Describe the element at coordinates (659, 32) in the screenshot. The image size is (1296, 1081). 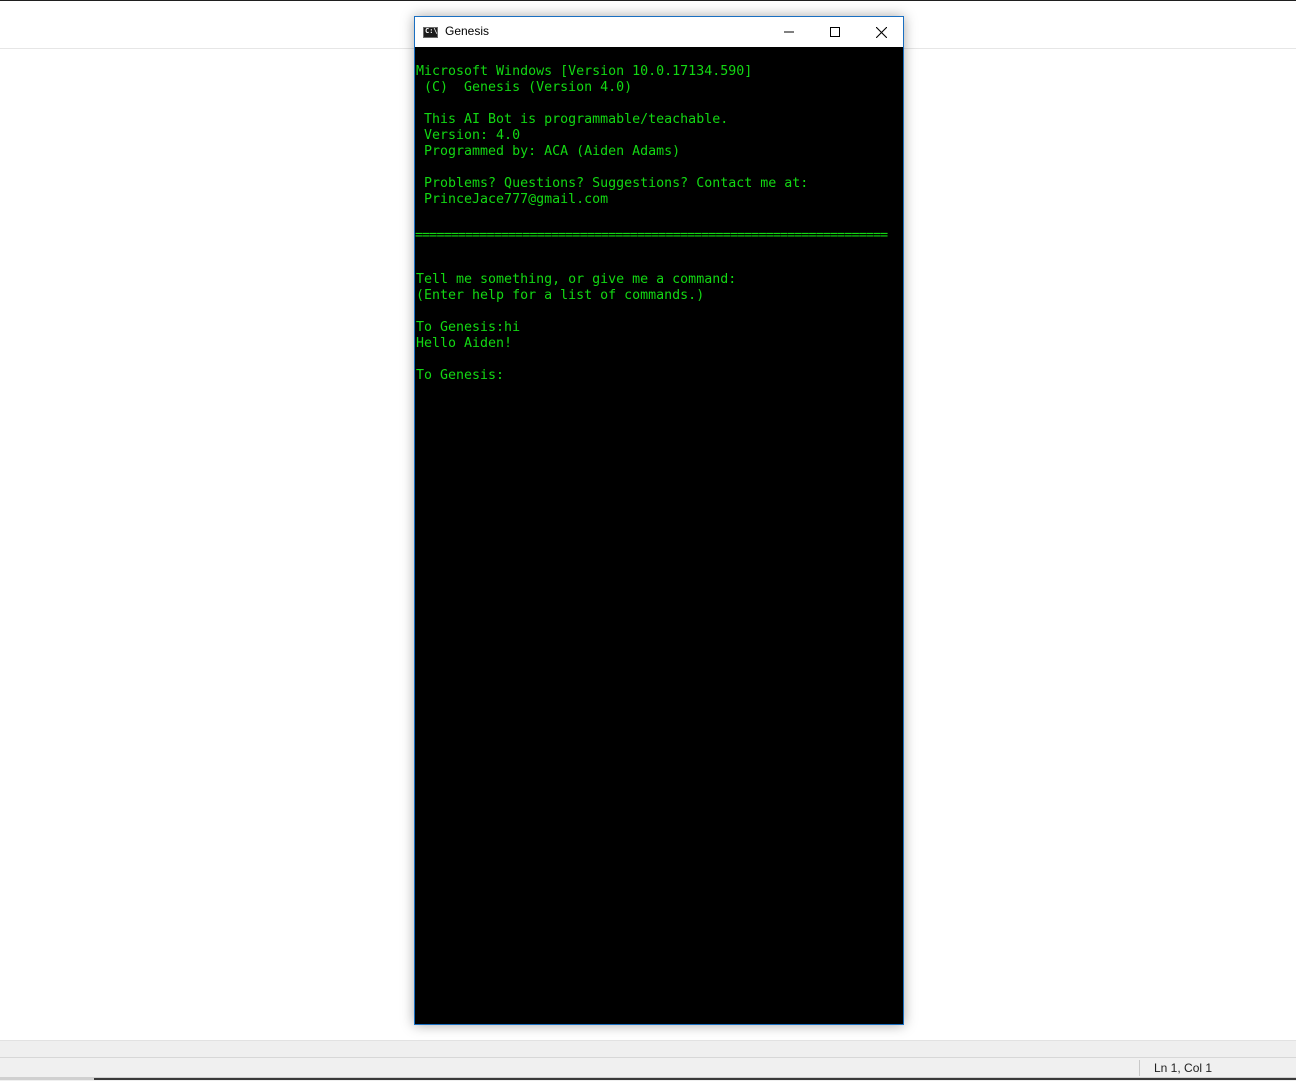
I see `title-bar: C:\ Genesis` at that location.